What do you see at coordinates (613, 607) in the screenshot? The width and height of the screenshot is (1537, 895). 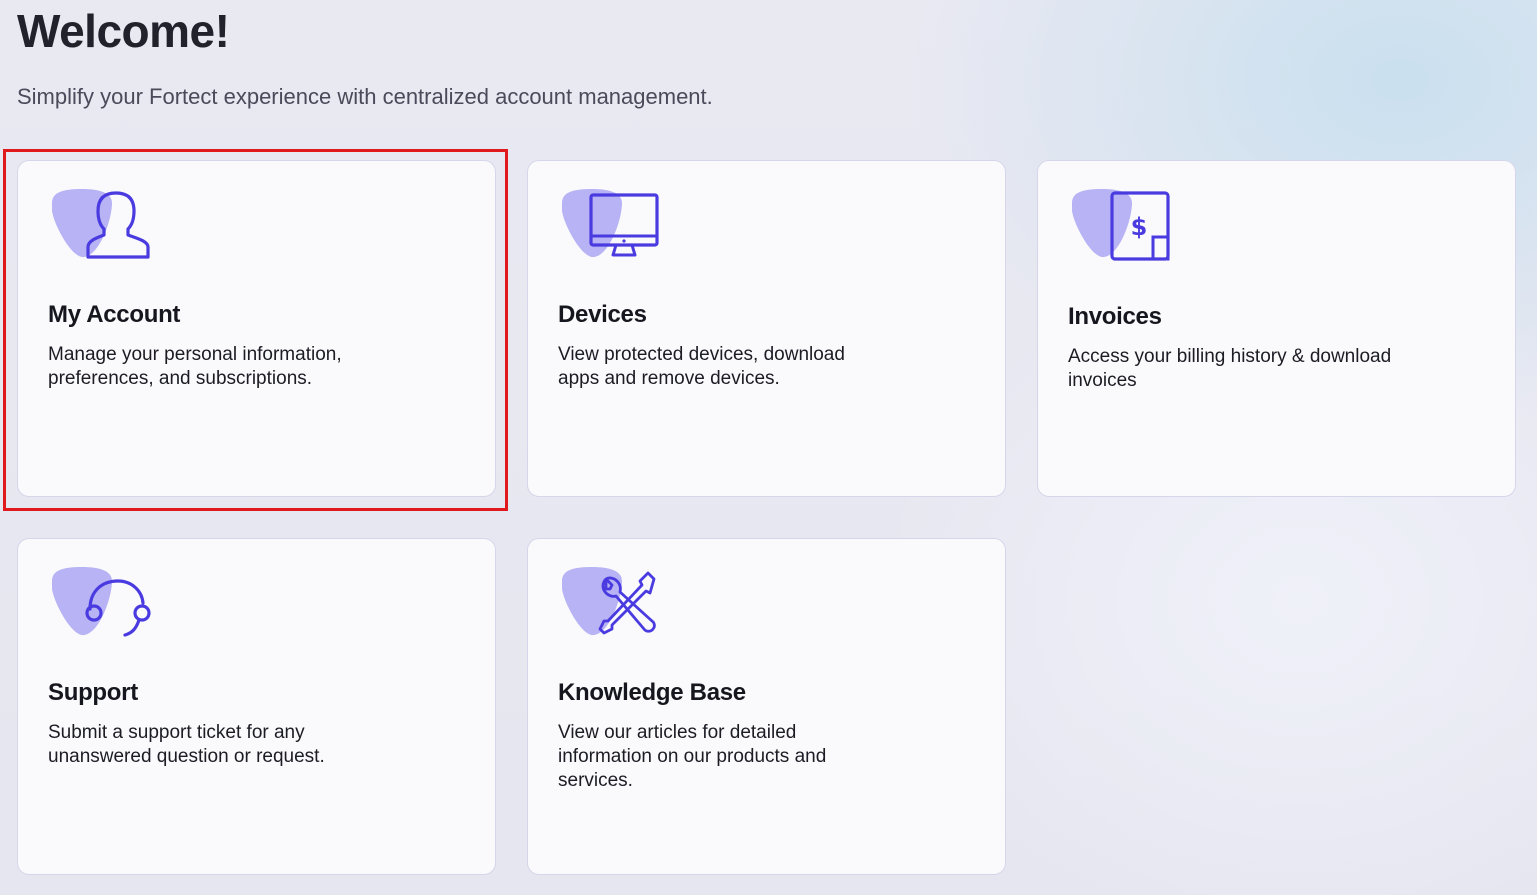 I see `tools-icon` at bounding box center [613, 607].